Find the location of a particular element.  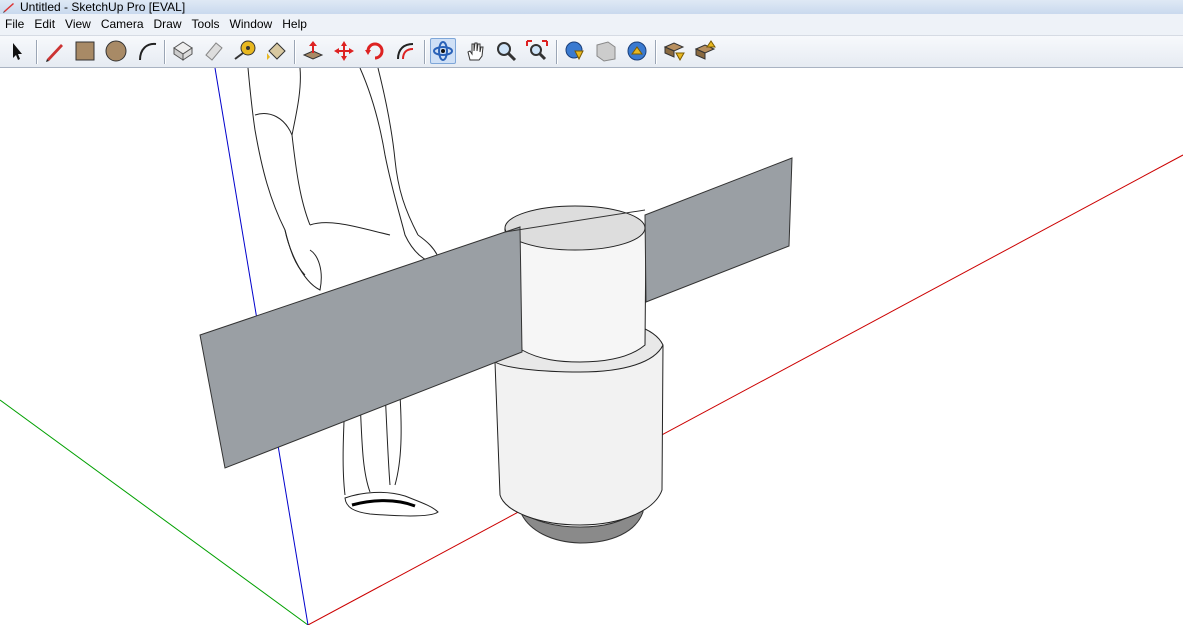

rectangle-tool is located at coordinates (85, 51).